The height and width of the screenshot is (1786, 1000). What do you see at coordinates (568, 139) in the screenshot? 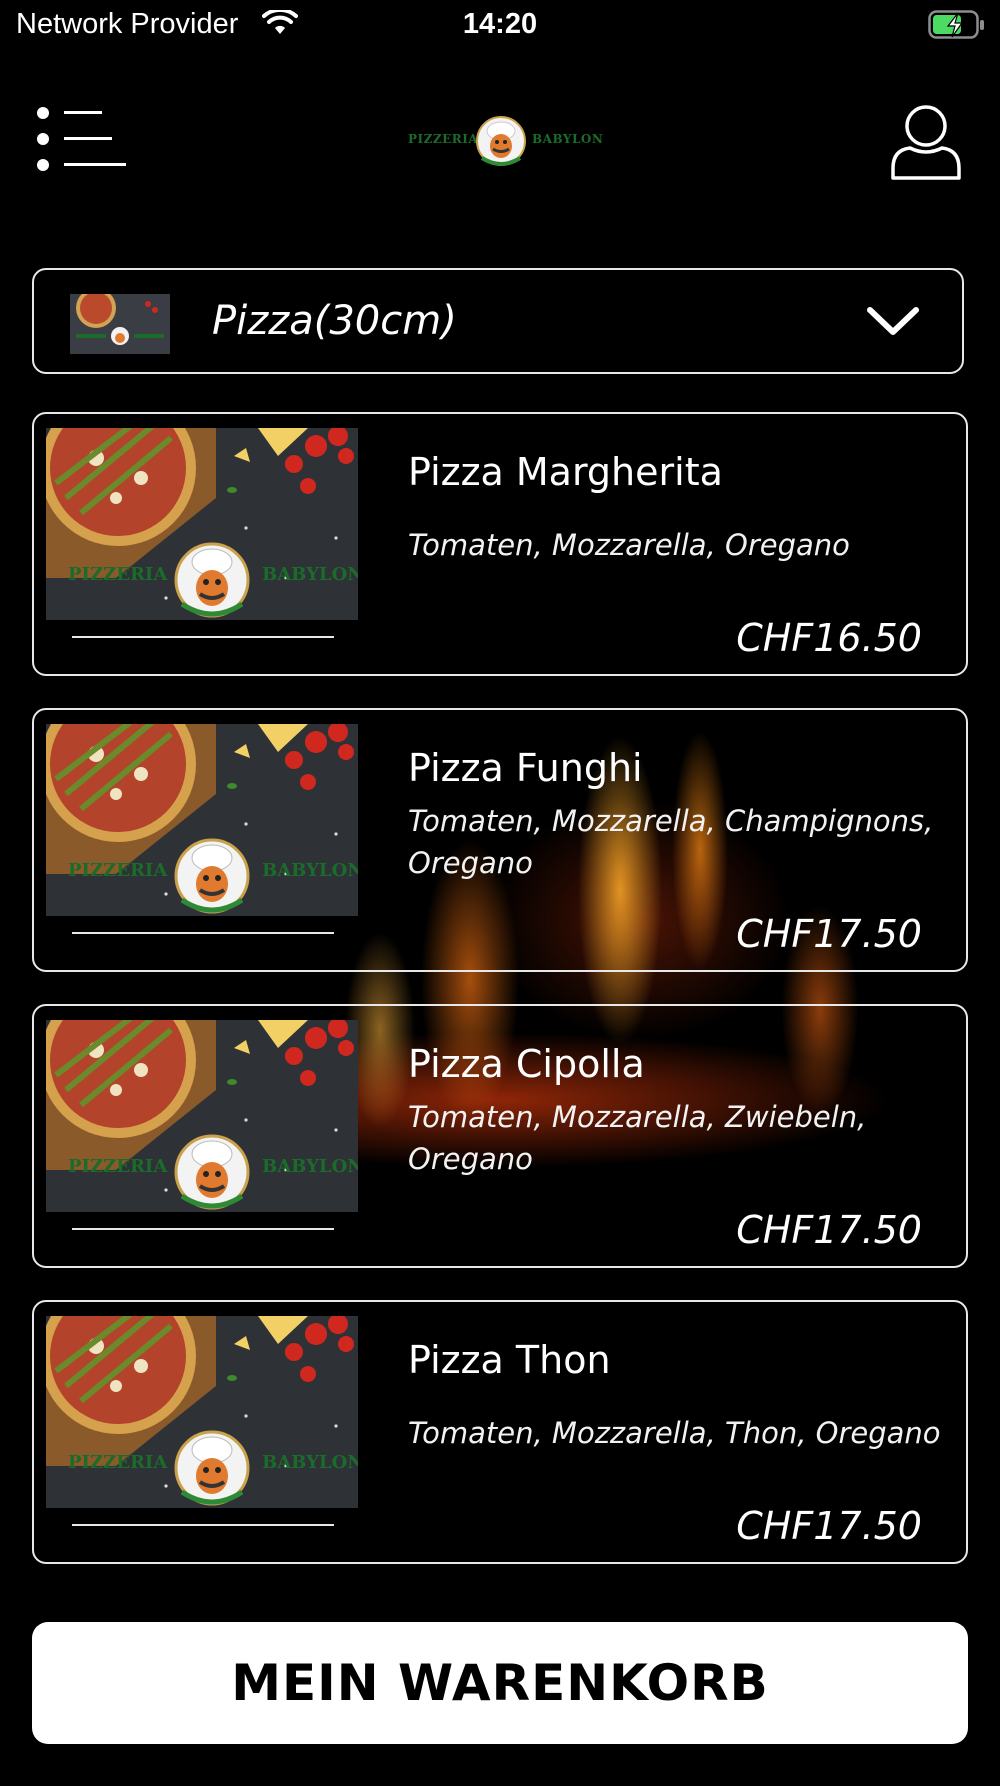
I see `logo-text-right: BABYLON` at bounding box center [568, 139].